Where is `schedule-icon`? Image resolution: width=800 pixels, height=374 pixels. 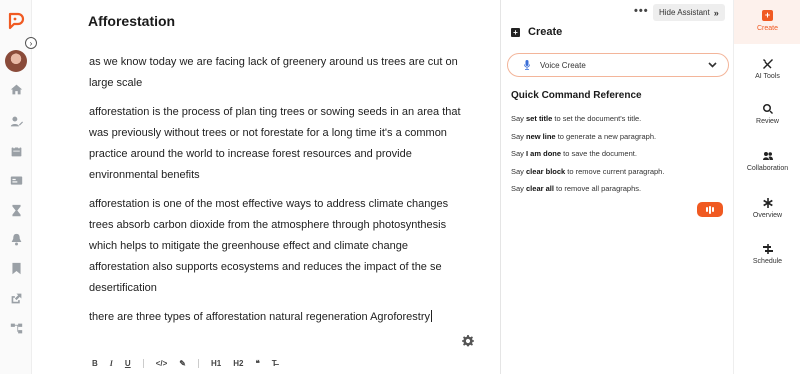 schedule-icon is located at coordinates (767, 248).